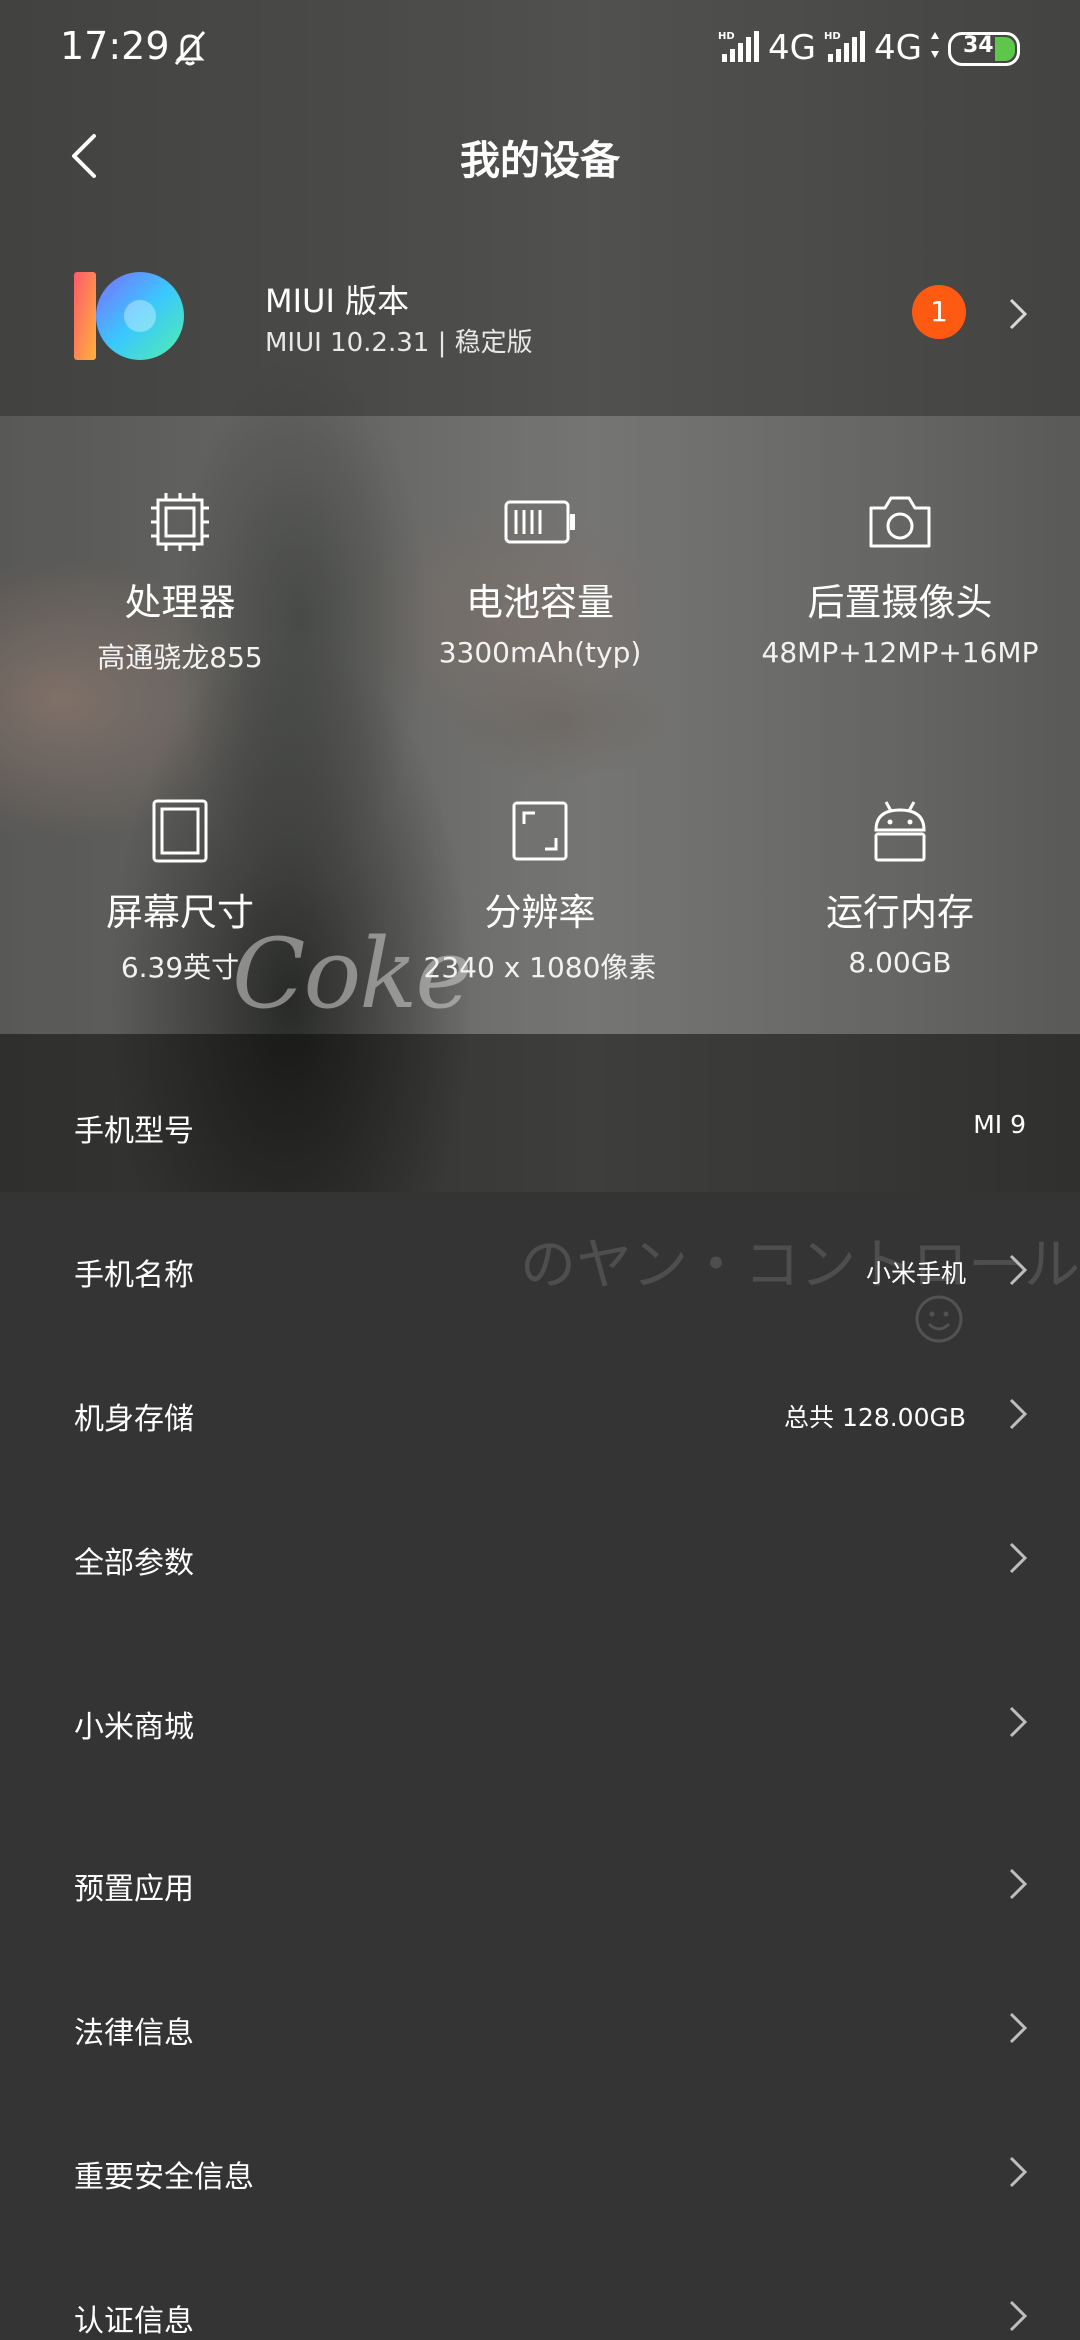 Image resolution: width=1080 pixels, height=2340 pixels. What do you see at coordinates (180, 657) in the screenshot?
I see `spec-value: 高通骁龙855` at bounding box center [180, 657].